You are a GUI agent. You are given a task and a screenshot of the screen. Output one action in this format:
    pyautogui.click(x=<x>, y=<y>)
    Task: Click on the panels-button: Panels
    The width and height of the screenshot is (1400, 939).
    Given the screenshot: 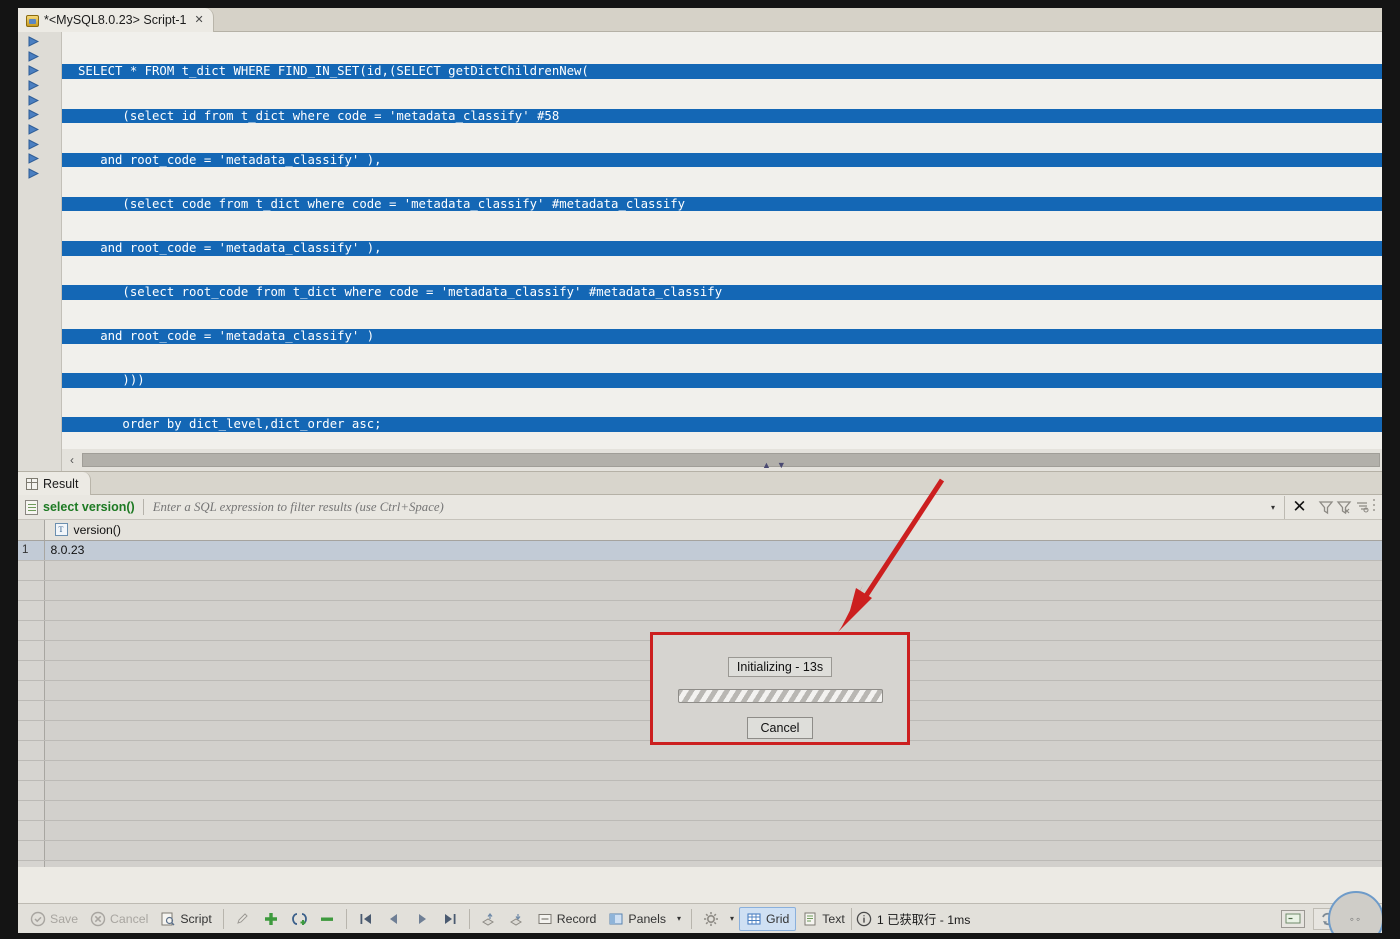 What is the action you would take?
    pyautogui.click(x=637, y=919)
    